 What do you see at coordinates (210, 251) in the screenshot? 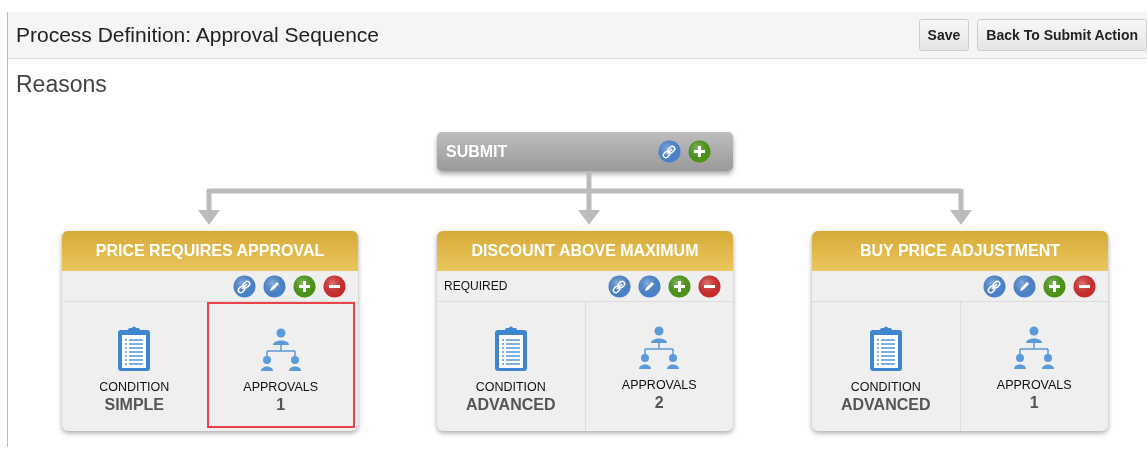
I see `card-title: PRICE REQUIRES APPROVAL` at bounding box center [210, 251].